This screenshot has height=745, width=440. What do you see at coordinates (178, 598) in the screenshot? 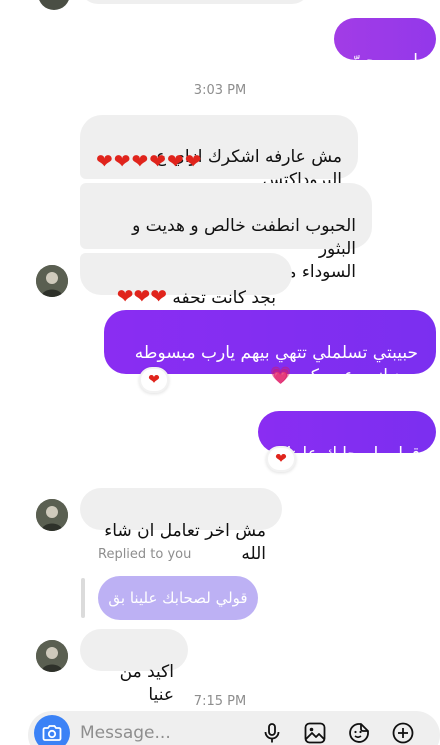
I see `replied-message-preview: قولي لصحابك علينا بق` at bounding box center [178, 598].